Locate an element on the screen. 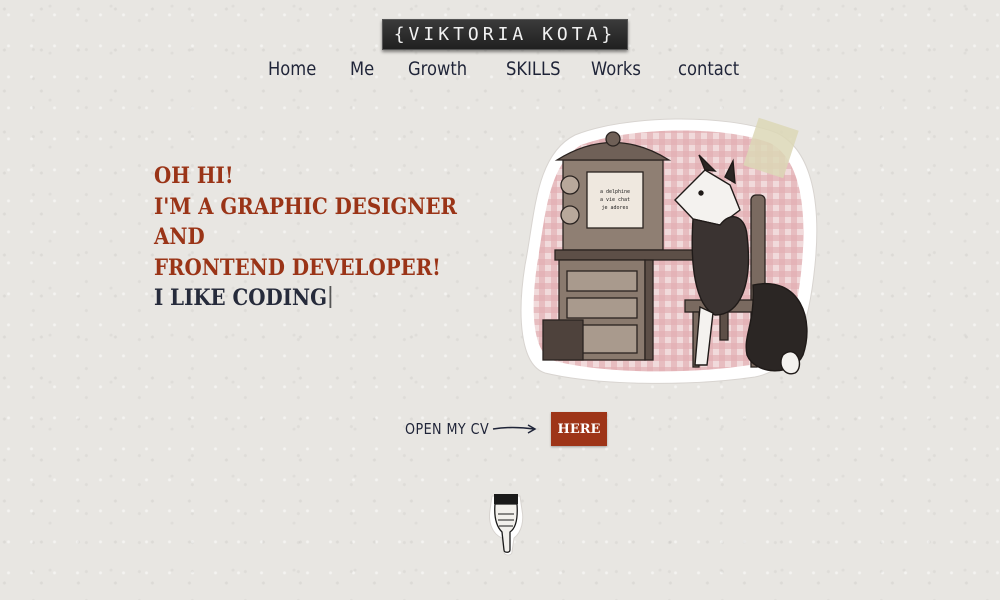 Image resolution: width=1000 pixels, height=600 pixels. hero-line-designer: I'M A GRAPHIC DESIGNER is located at coordinates (306, 206).